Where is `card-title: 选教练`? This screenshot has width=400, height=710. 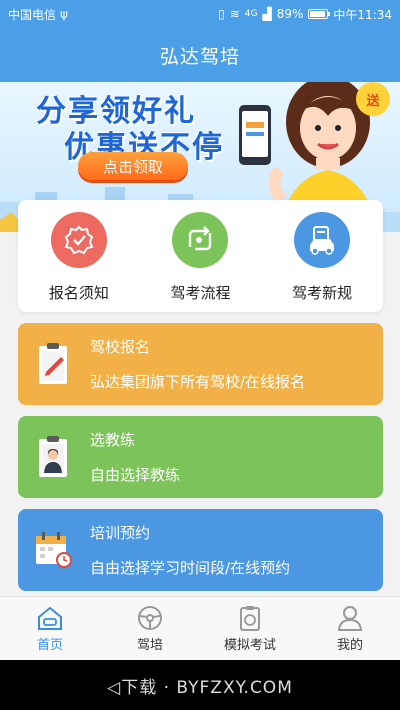
card-title: 选教练 is located at coordinates (113, 440).